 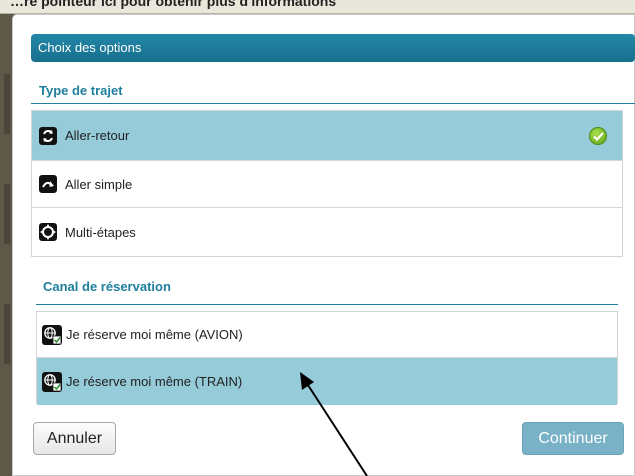 What do you see at coordinates (48, 184) in the screenshot?
I see `one-way-icon` at bounding box center [48, 184].